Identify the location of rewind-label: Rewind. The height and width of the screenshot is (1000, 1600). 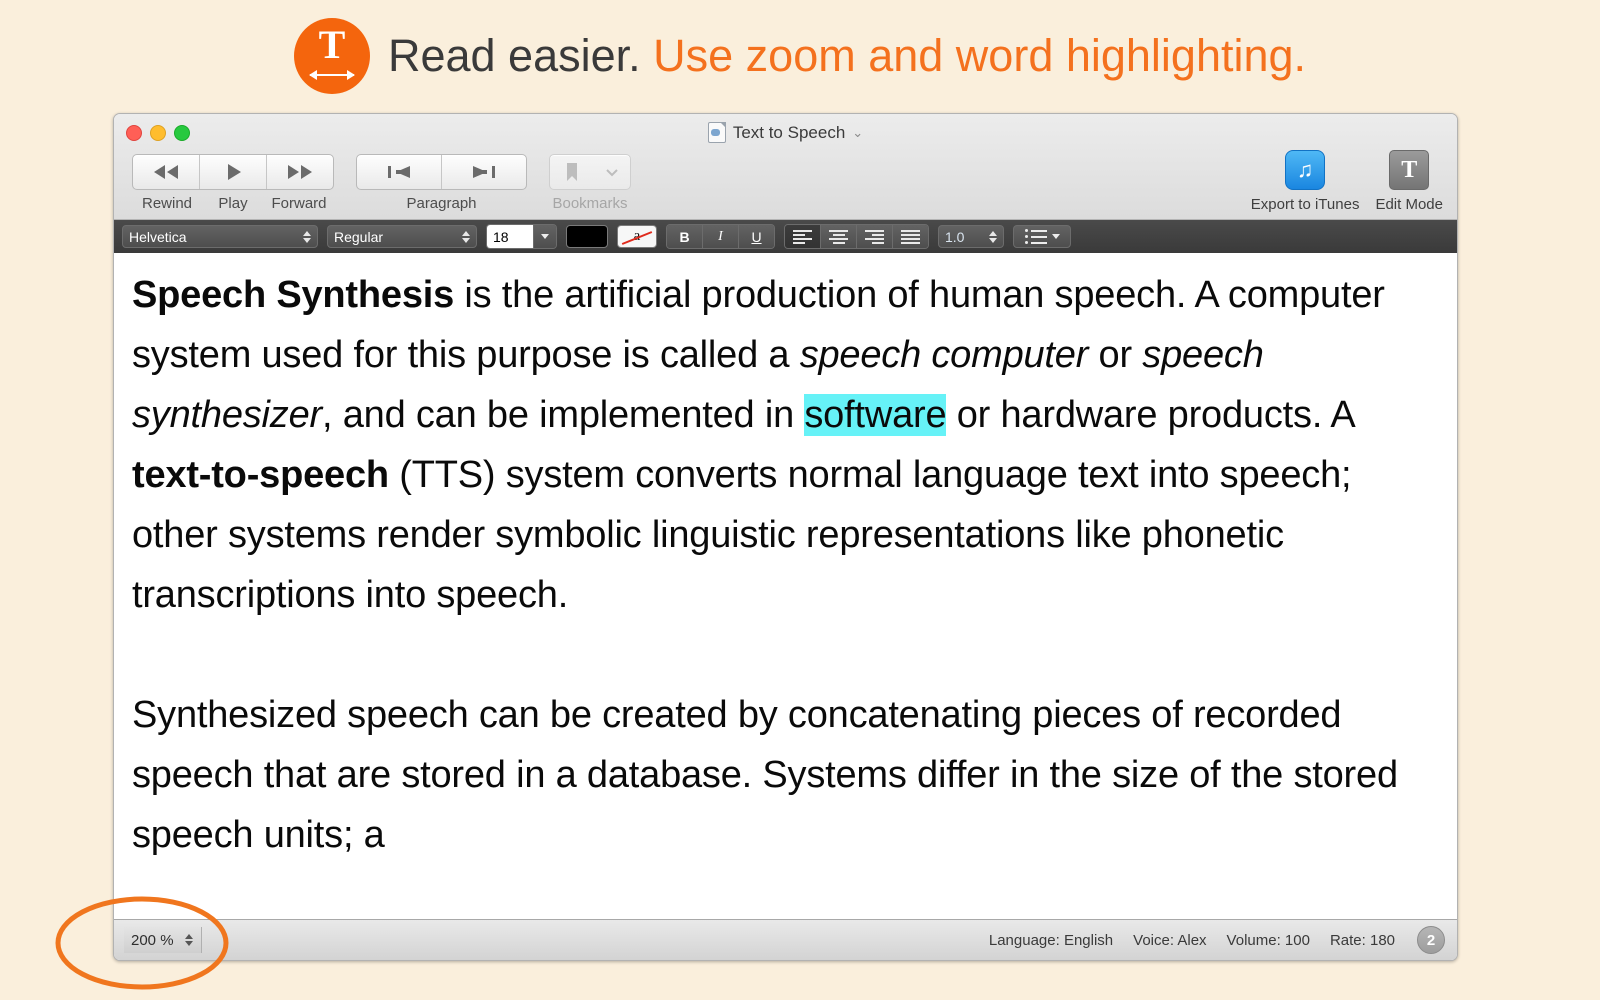
(167, 203).